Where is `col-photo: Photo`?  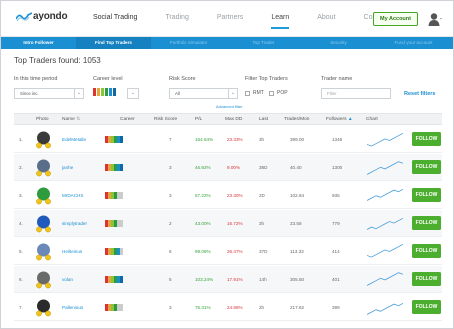 col-photo: Photo is located at coordinates (42, 119).